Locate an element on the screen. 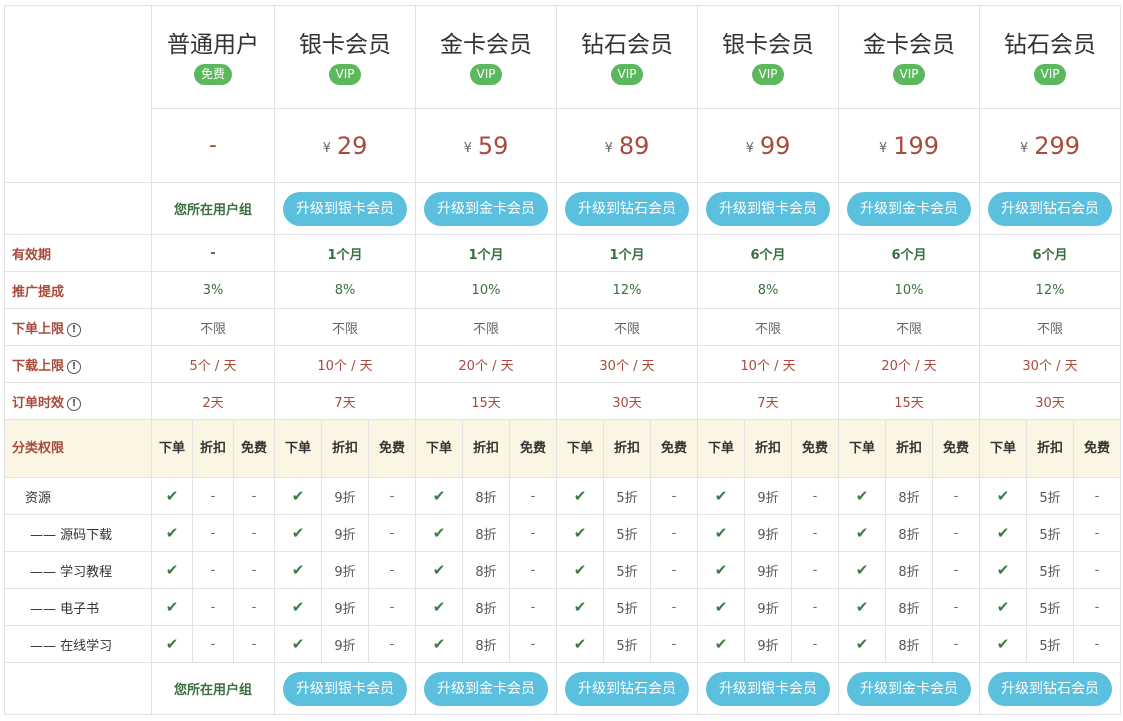  plan-cell-gold-1m: ¥59 is located at coordinates (486, 145).